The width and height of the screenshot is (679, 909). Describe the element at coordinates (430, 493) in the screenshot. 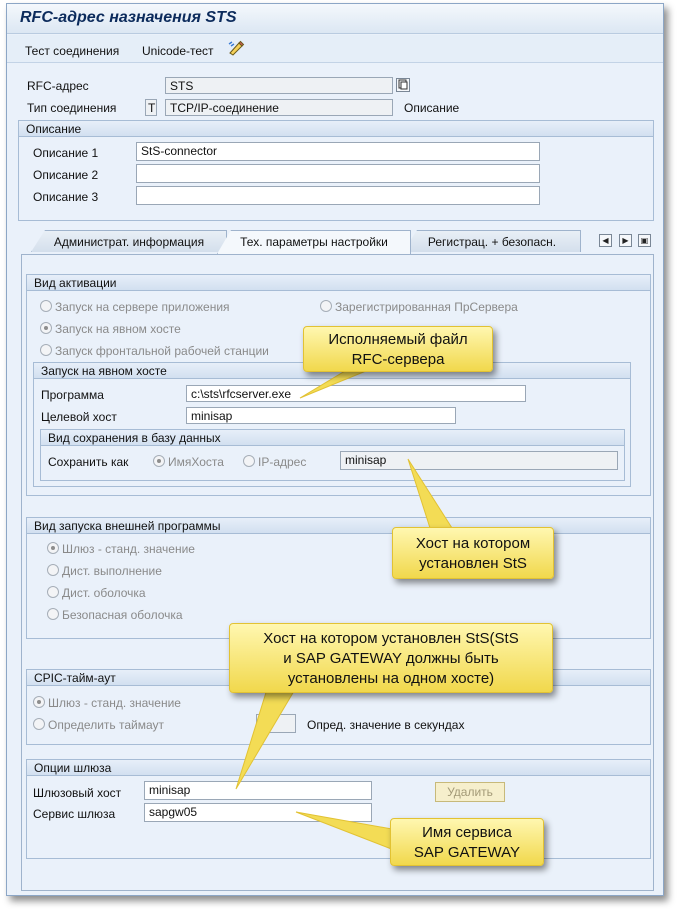

I see `callout-host-pointer` at that location.